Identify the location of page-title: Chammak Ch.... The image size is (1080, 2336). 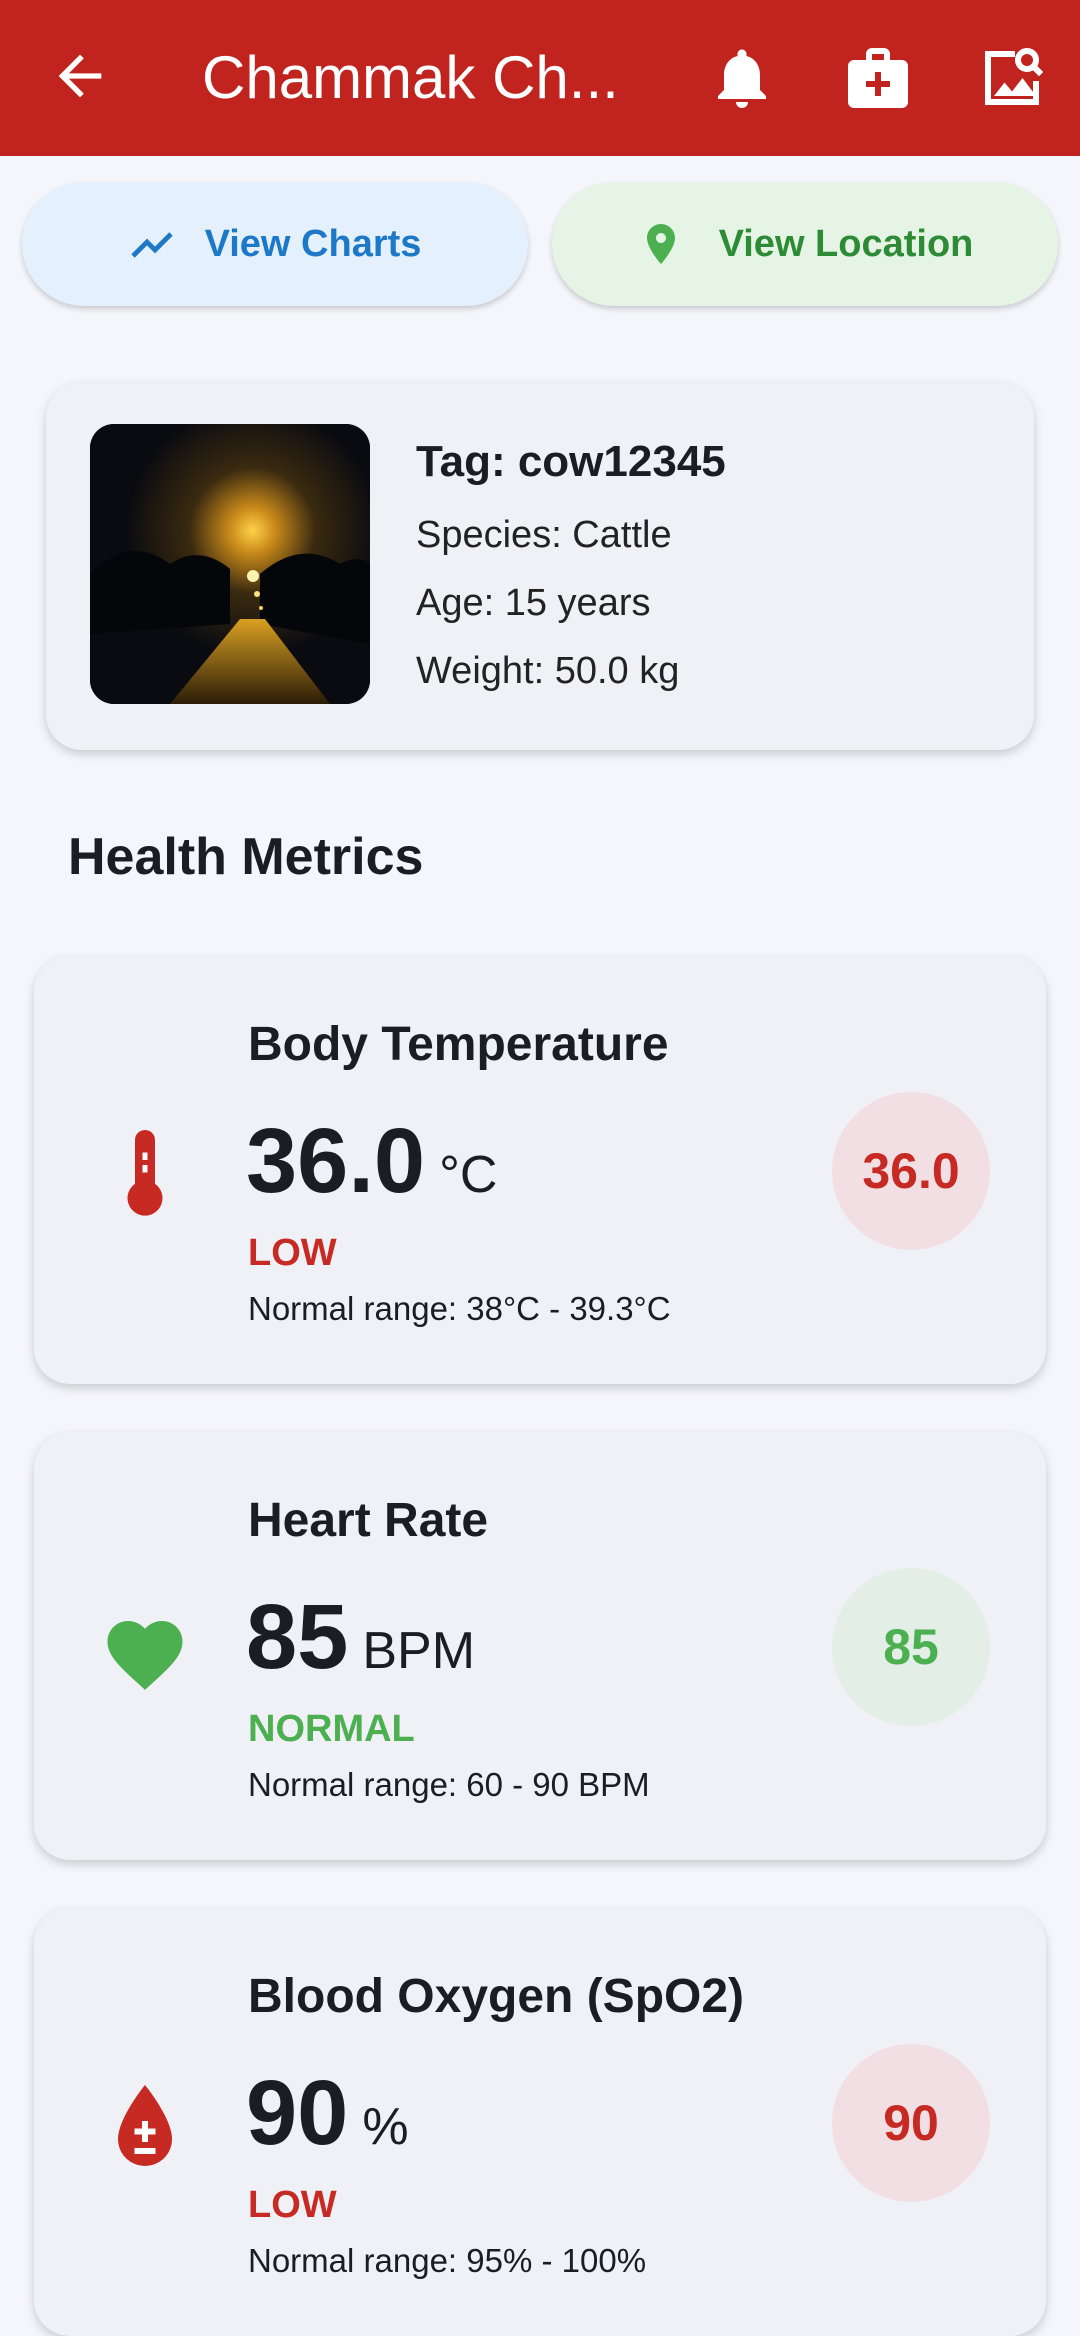
(410, 77).